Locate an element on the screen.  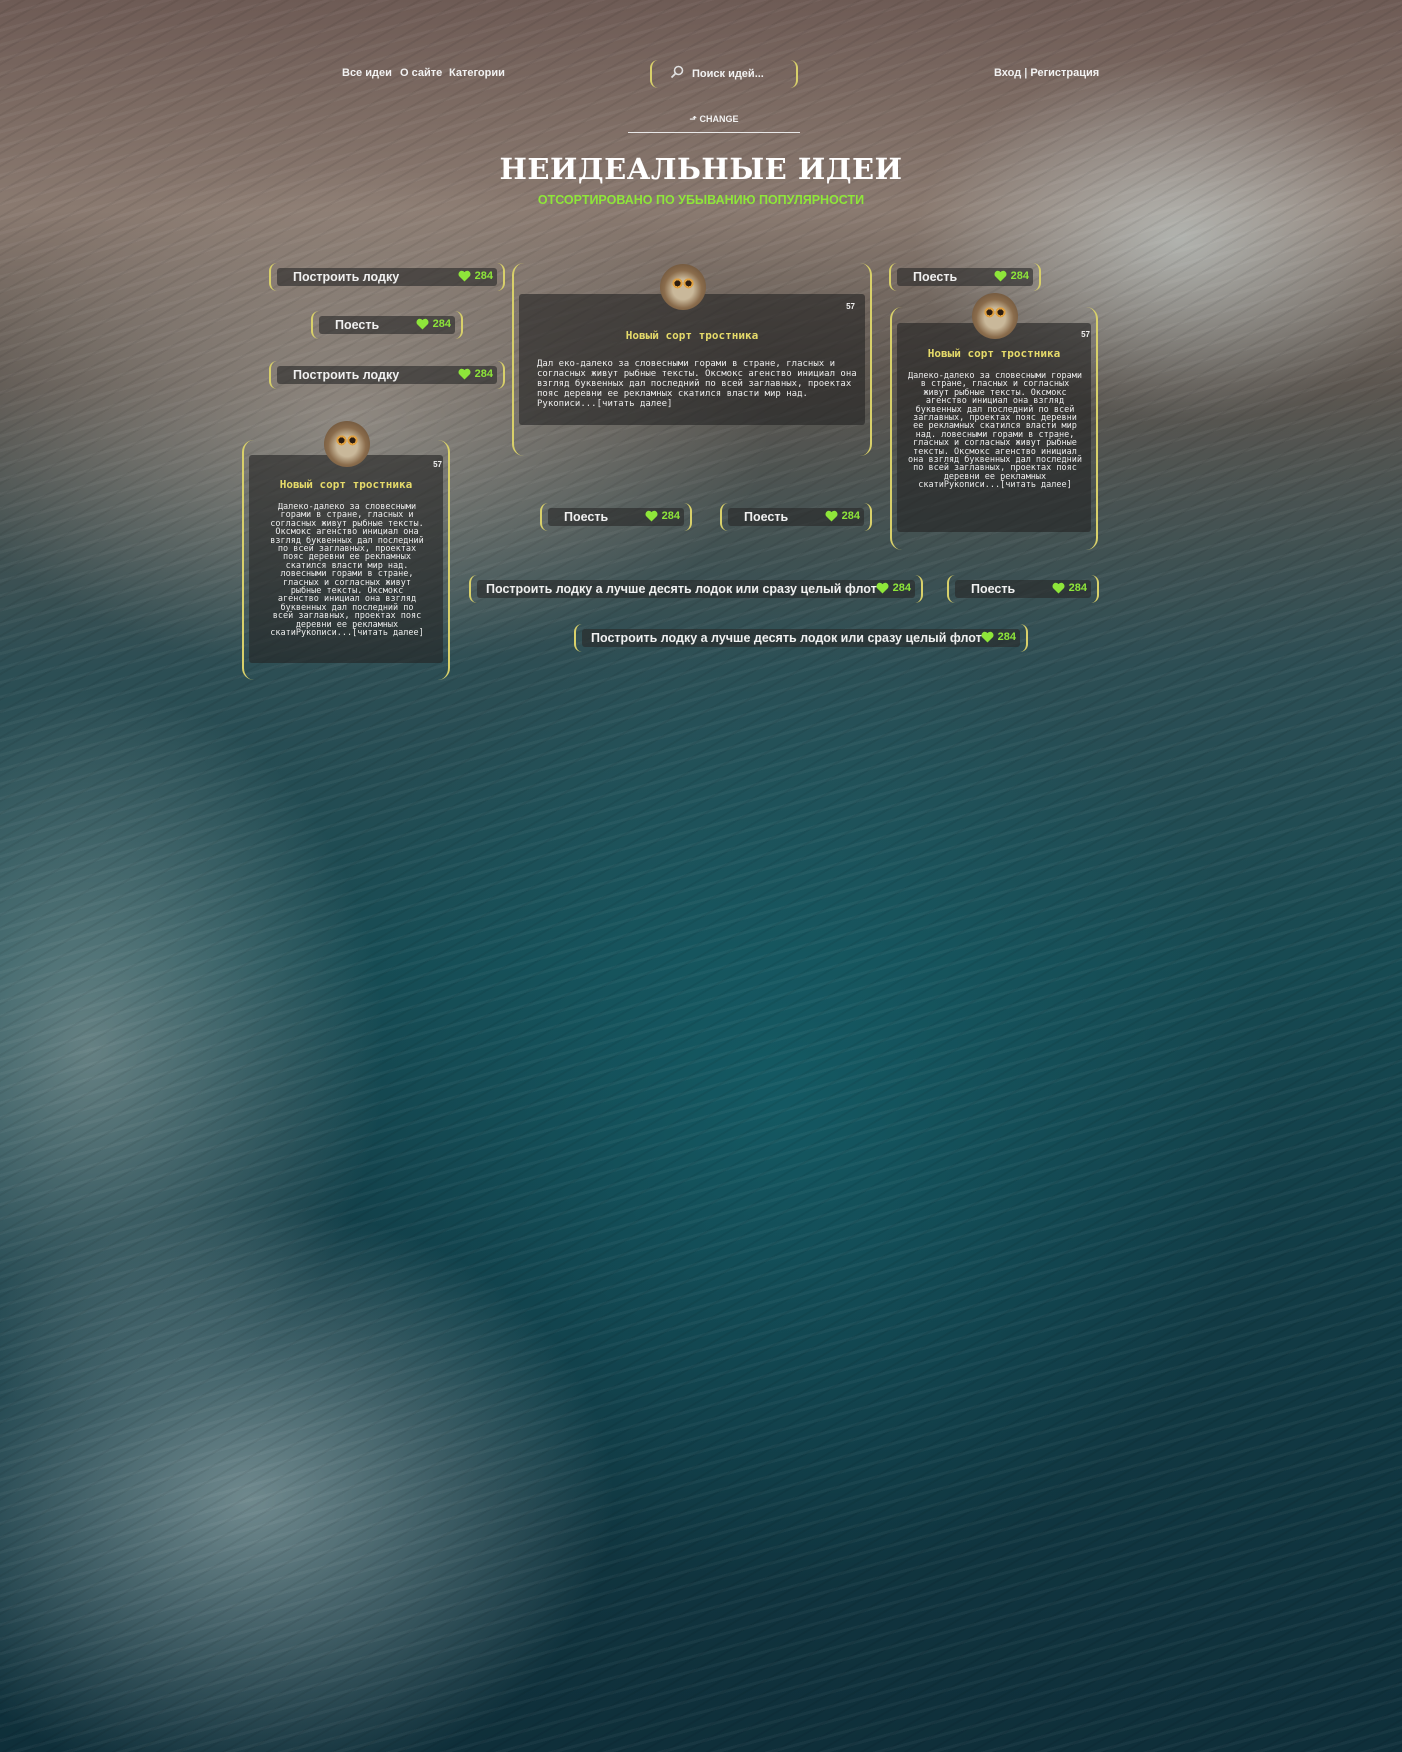
change-button: ⬏ CHANGE is located at coordinates (714, 123).